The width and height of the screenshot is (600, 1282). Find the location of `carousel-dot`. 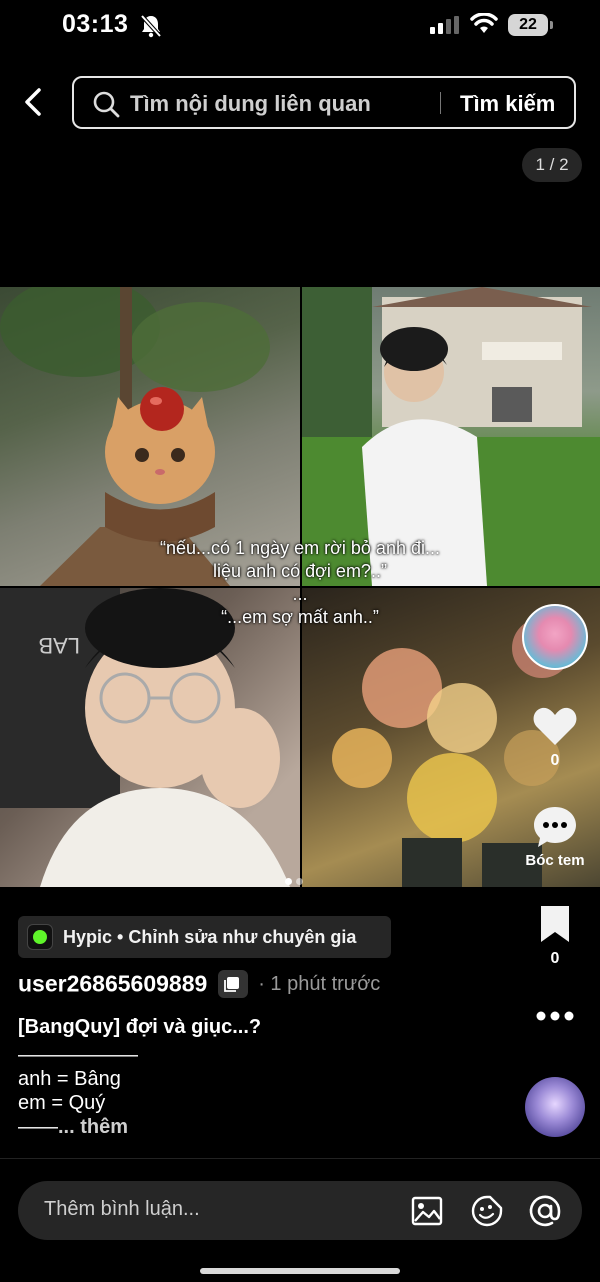

carousel-dot is located at coordinates (299, 881).